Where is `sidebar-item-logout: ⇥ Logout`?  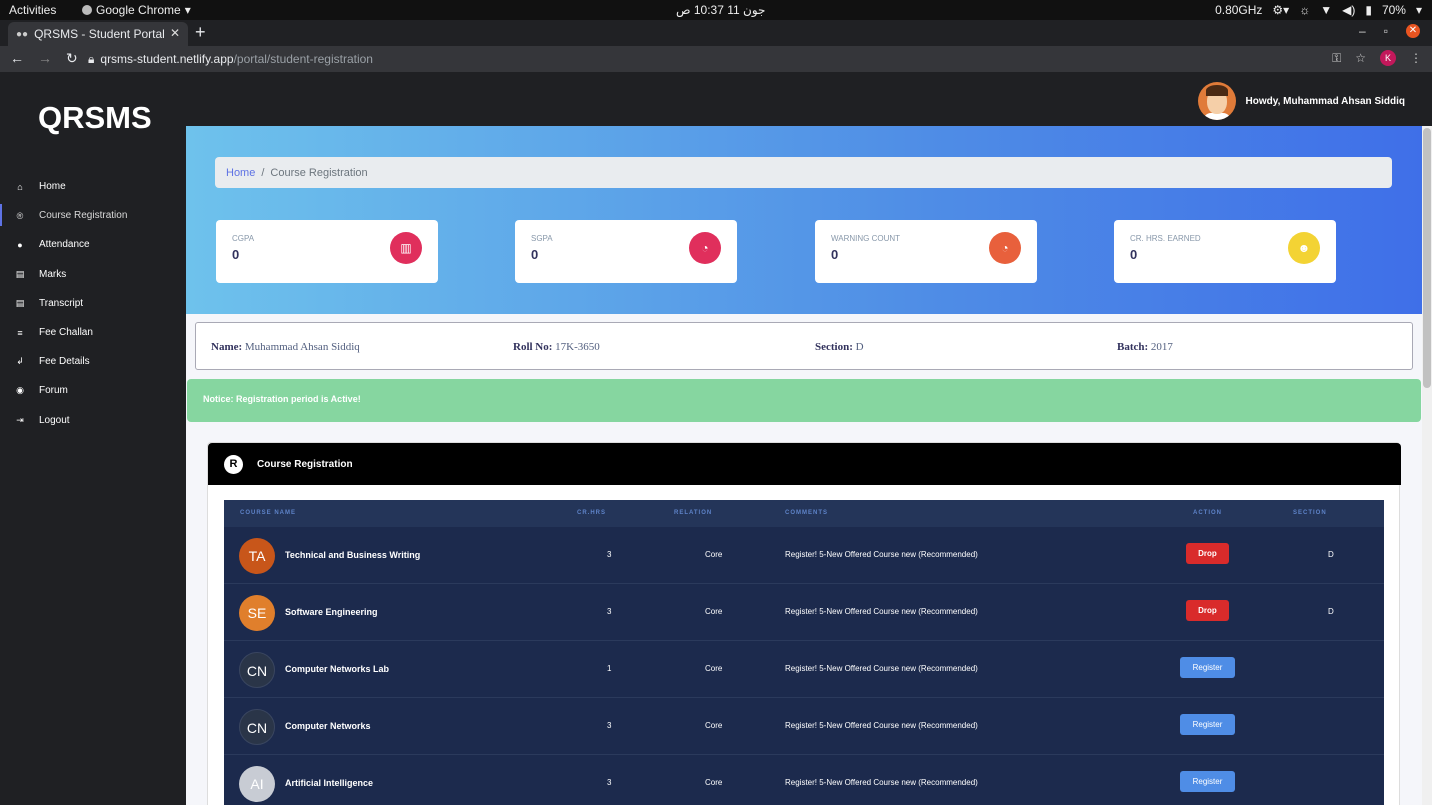 sidebar-item-logout: ⇥ Logout is located at coordinates (93, 420).